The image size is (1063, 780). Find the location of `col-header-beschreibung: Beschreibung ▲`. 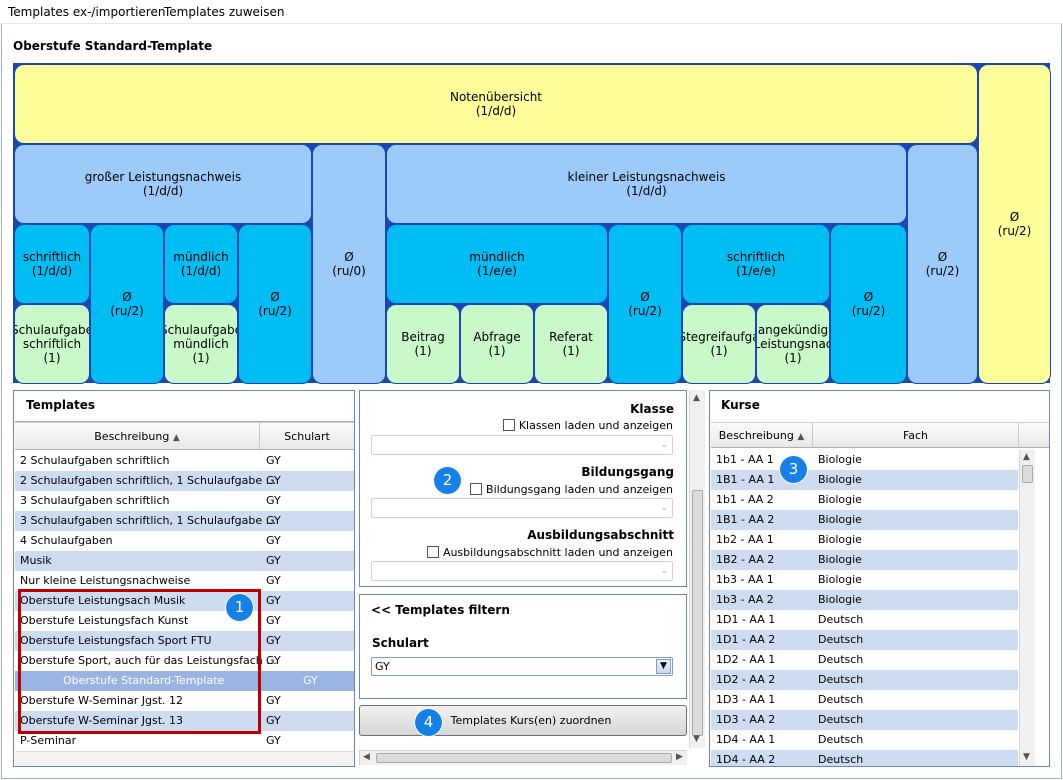

col-header-beschreibung: Beschreibung ▲ is located at coordinates (137, 436).